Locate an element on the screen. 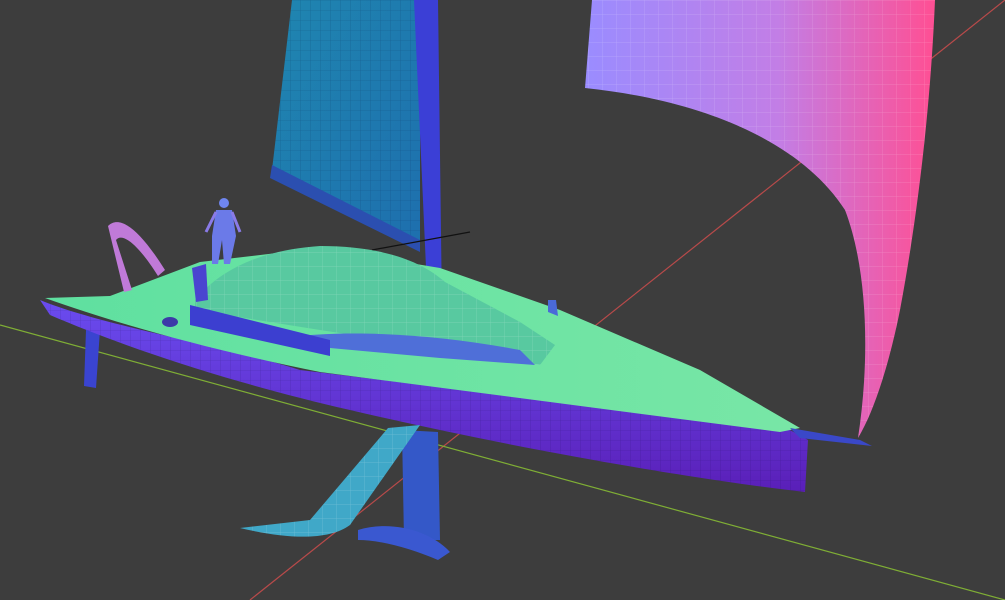  lifting-foil-mesh is located at coordinates (330, 481).